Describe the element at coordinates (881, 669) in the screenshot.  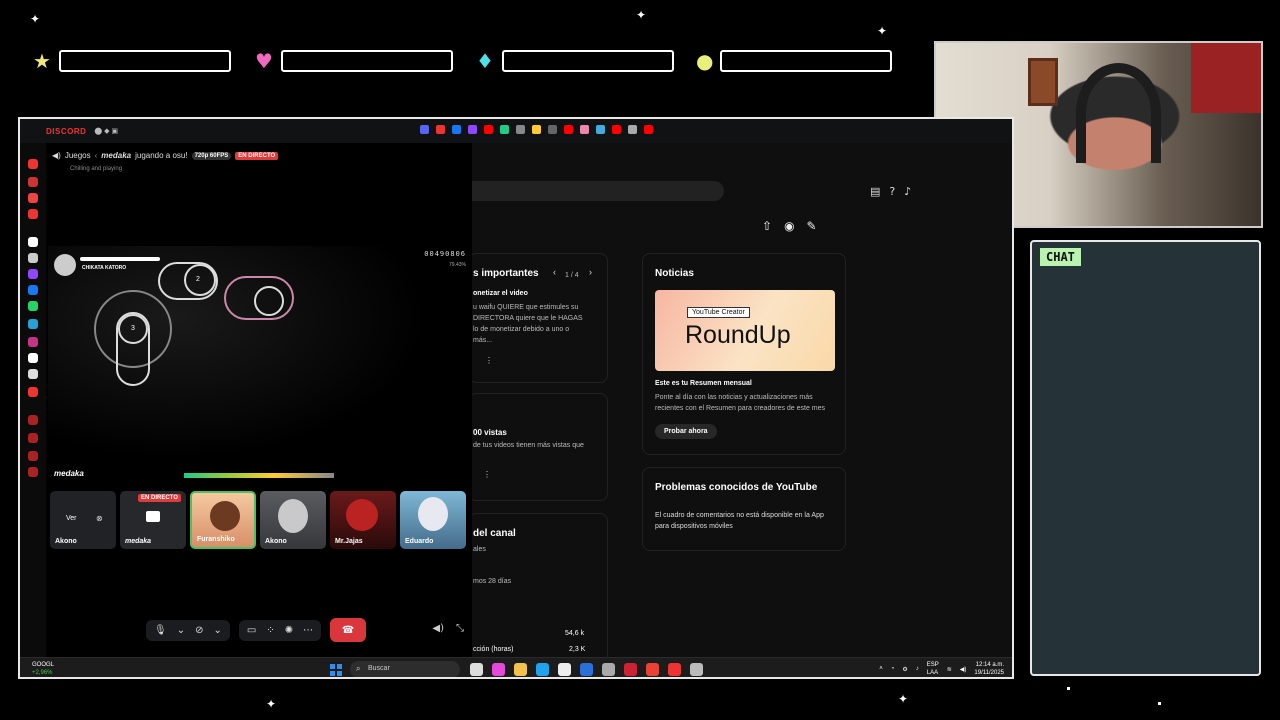
I see `chevron-up-icon: ˄` at that location.